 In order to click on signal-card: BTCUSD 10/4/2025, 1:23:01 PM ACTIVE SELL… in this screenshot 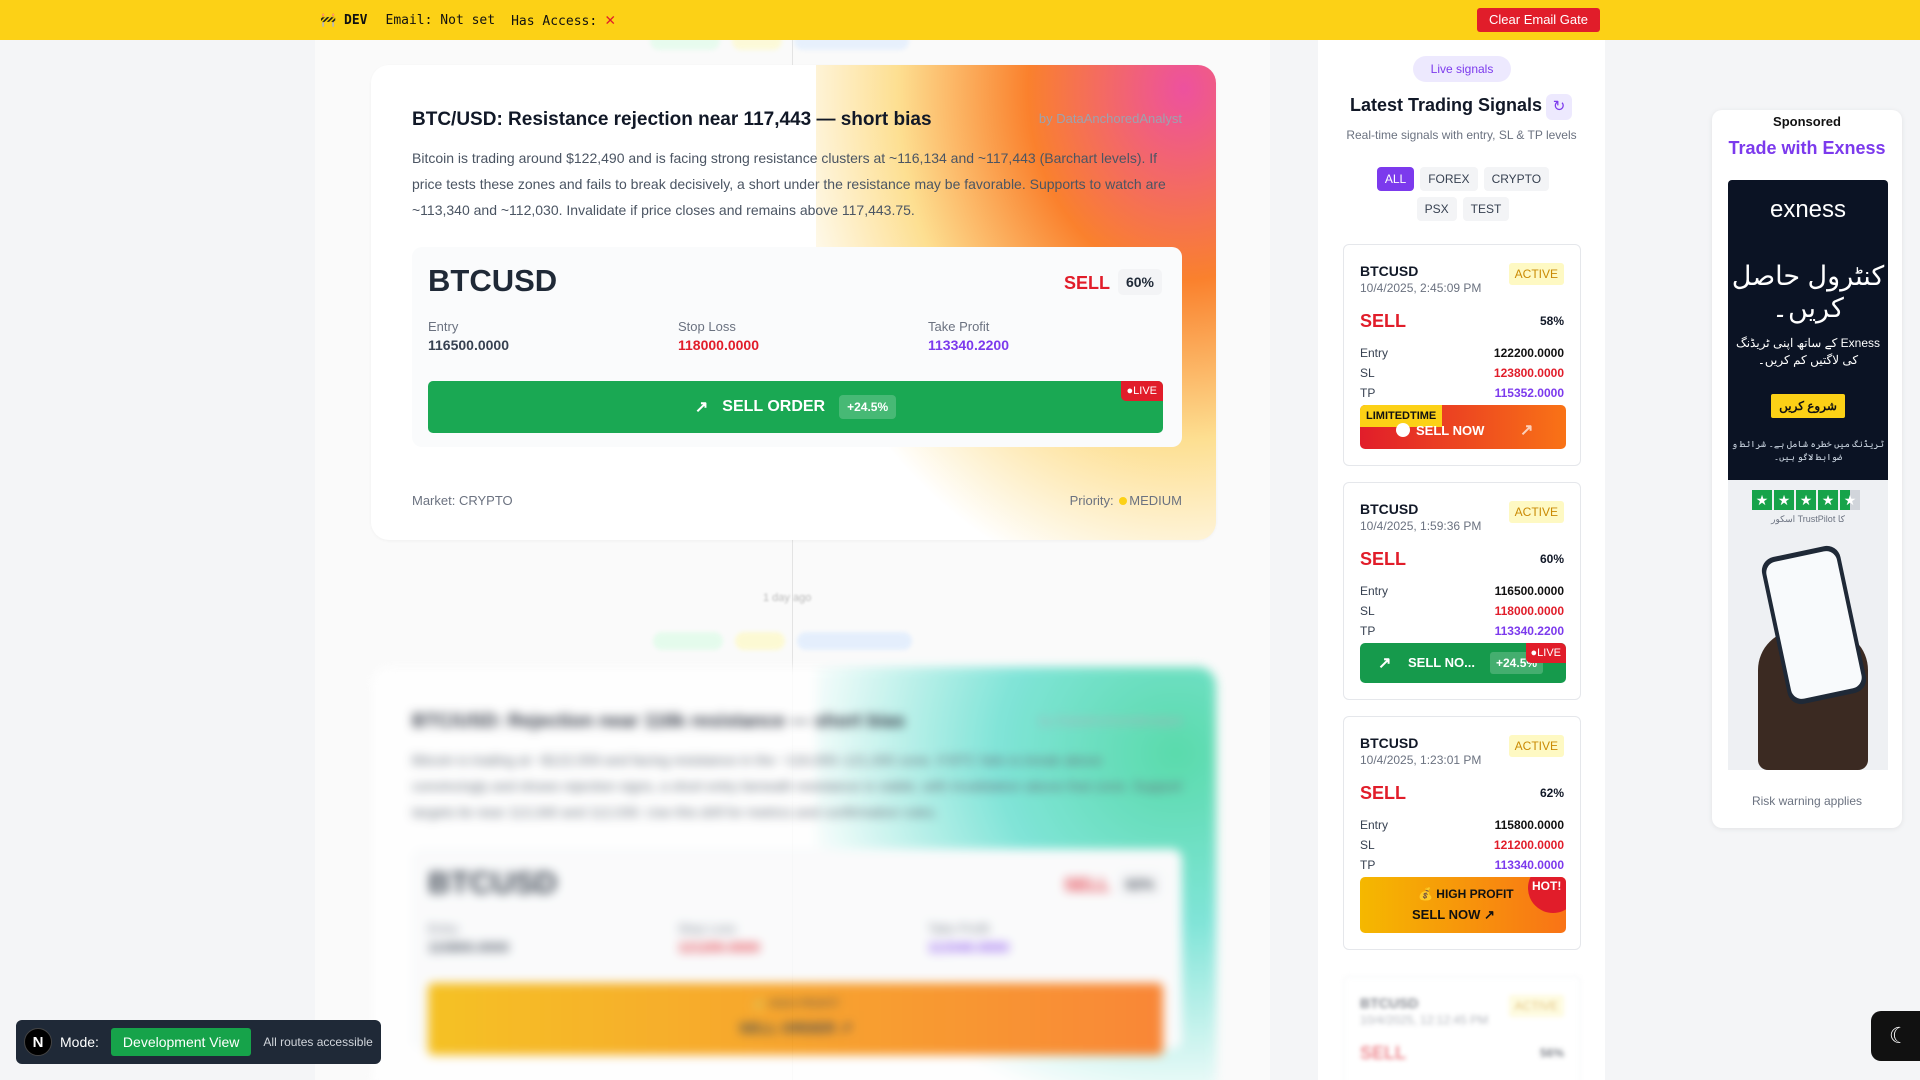, I will do `click(1462, 833)`.